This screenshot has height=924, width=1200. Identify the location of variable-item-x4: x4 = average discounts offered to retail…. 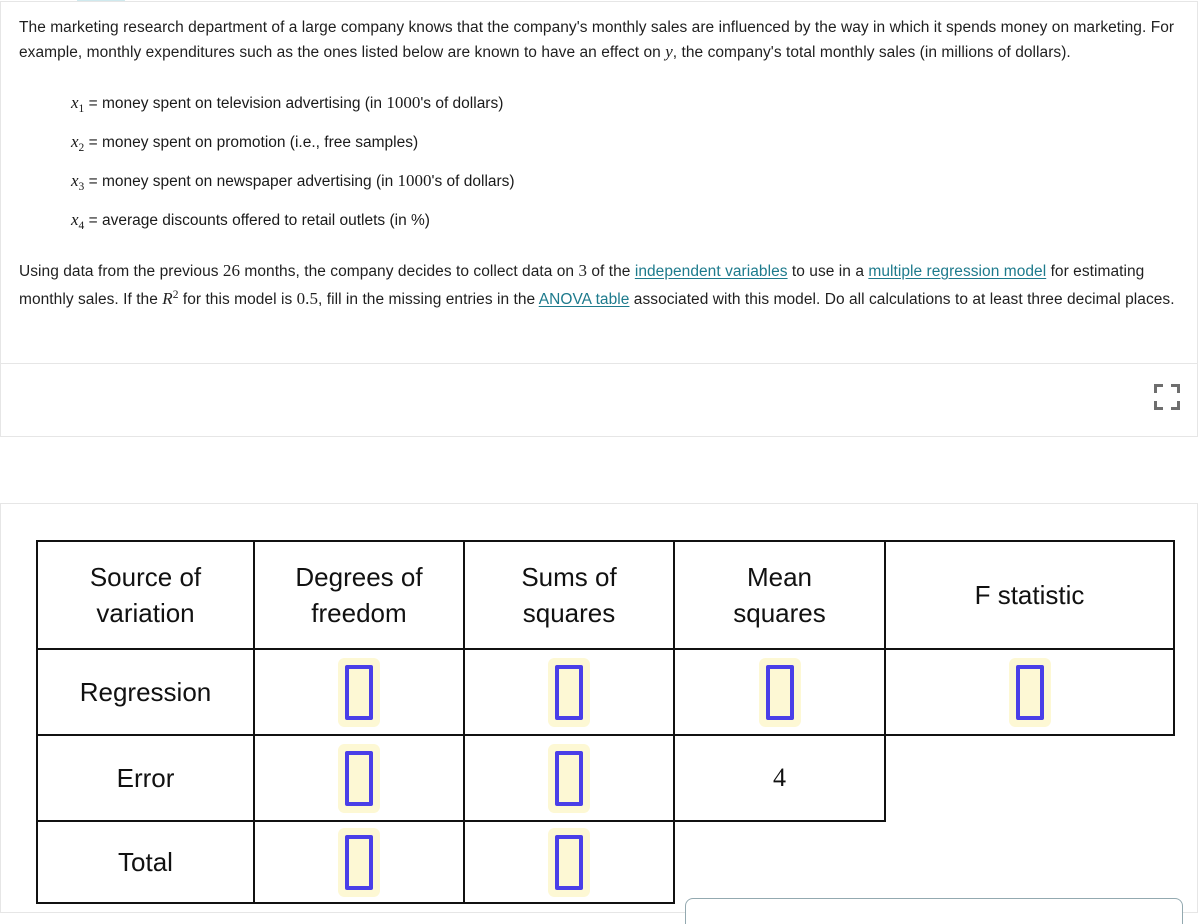
(625, 219).